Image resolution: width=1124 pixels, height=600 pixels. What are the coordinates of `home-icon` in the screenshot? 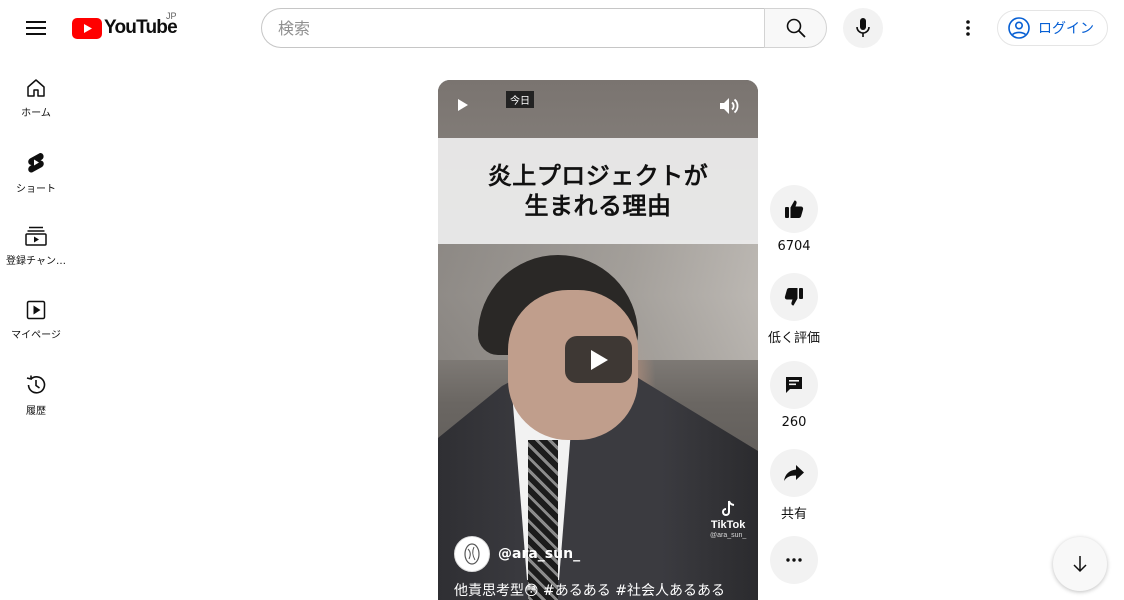 It's located at (36, 88).